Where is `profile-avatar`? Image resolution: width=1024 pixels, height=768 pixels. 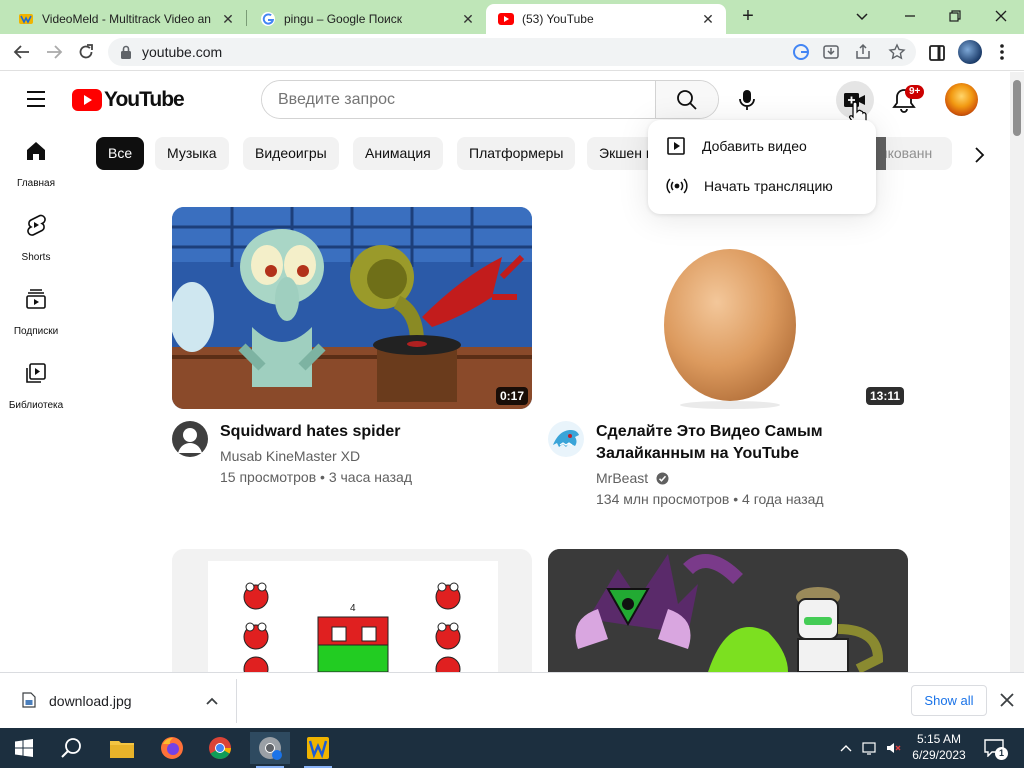 profile-avatar is located at coordinates (970, 52).